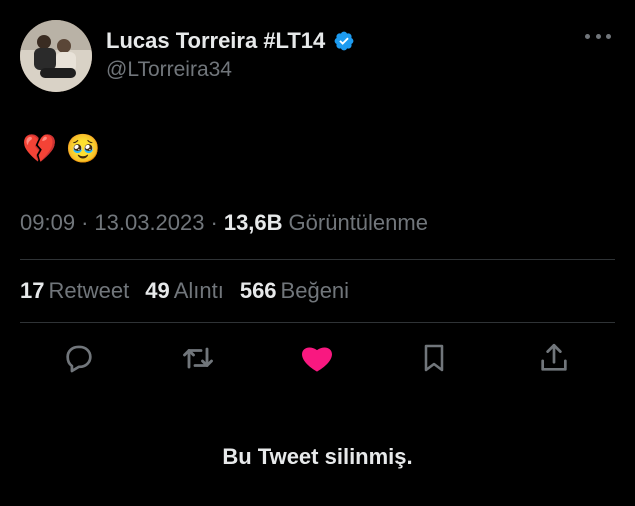 The width and height of the screenshot is (635, 506). What do you see at coordinates (344, 41) in the screenshot?
I see `verified-badge-icon` at bounding box center [344, 41].